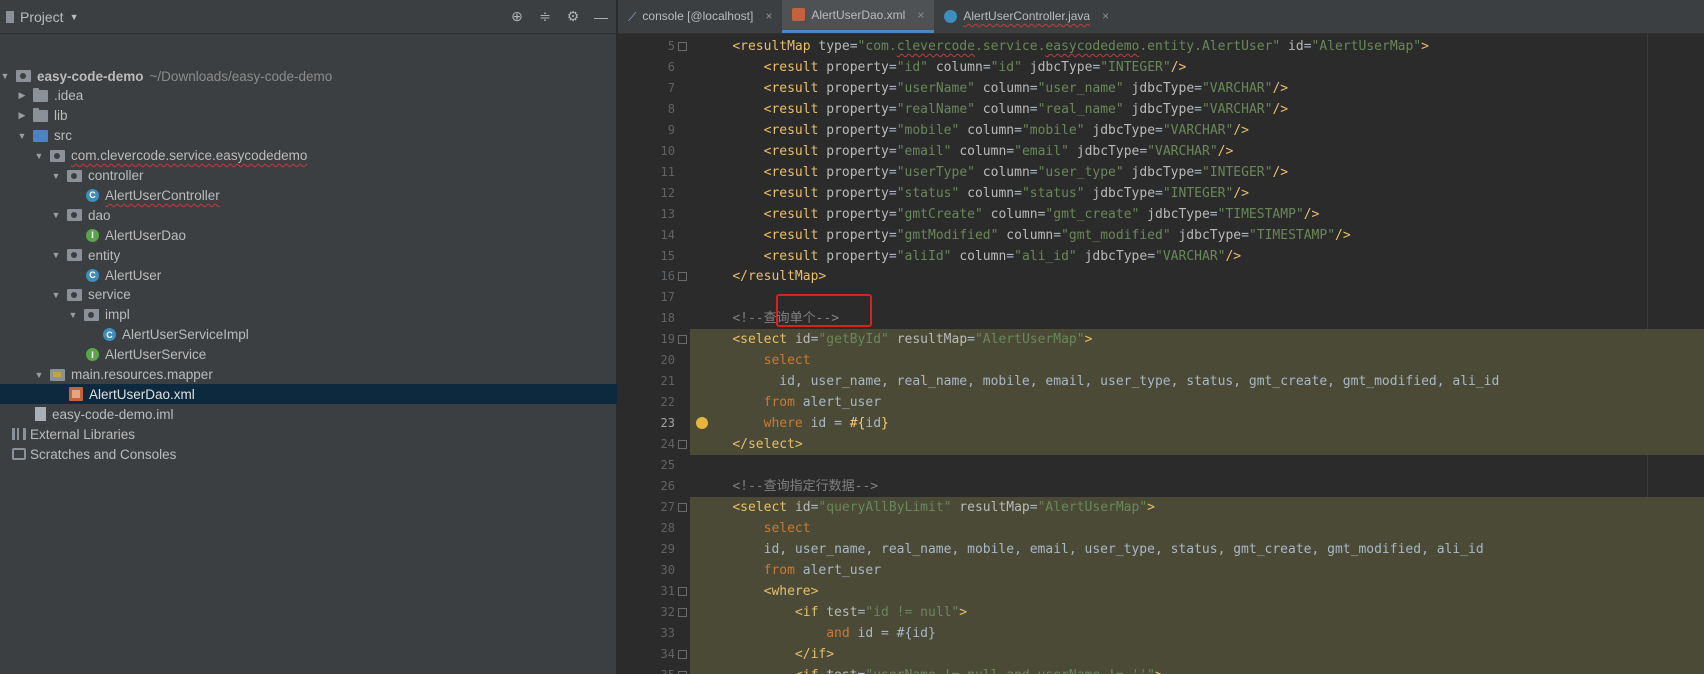 This screenshot has height=674, width=1704. I want to click on tree-item: ▼ src, so click(308, 136).